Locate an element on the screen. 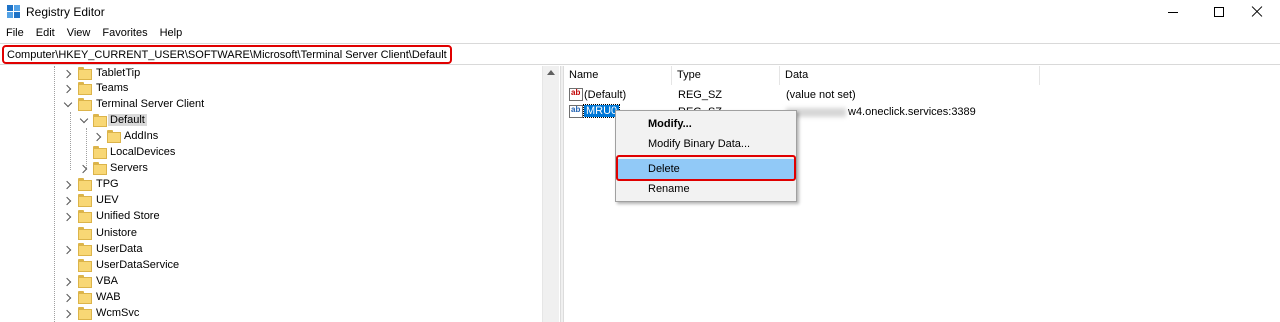  tree-item-label: Default is located at coordinates (127, 120).